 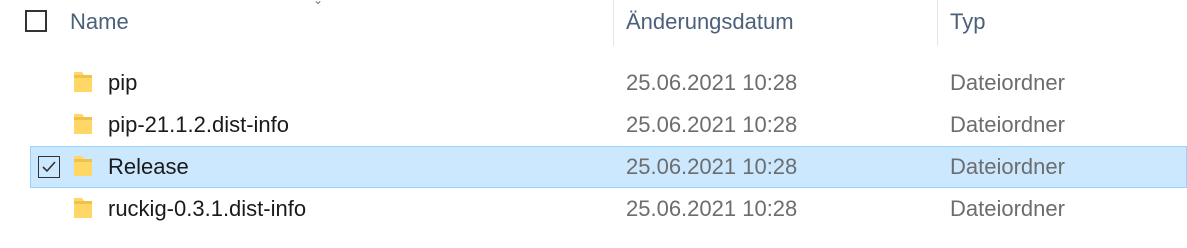 What do you see at coordinates (340, 23) in the screenshot?
I see `column-header-name: Name` at bounding box center [340, 23].